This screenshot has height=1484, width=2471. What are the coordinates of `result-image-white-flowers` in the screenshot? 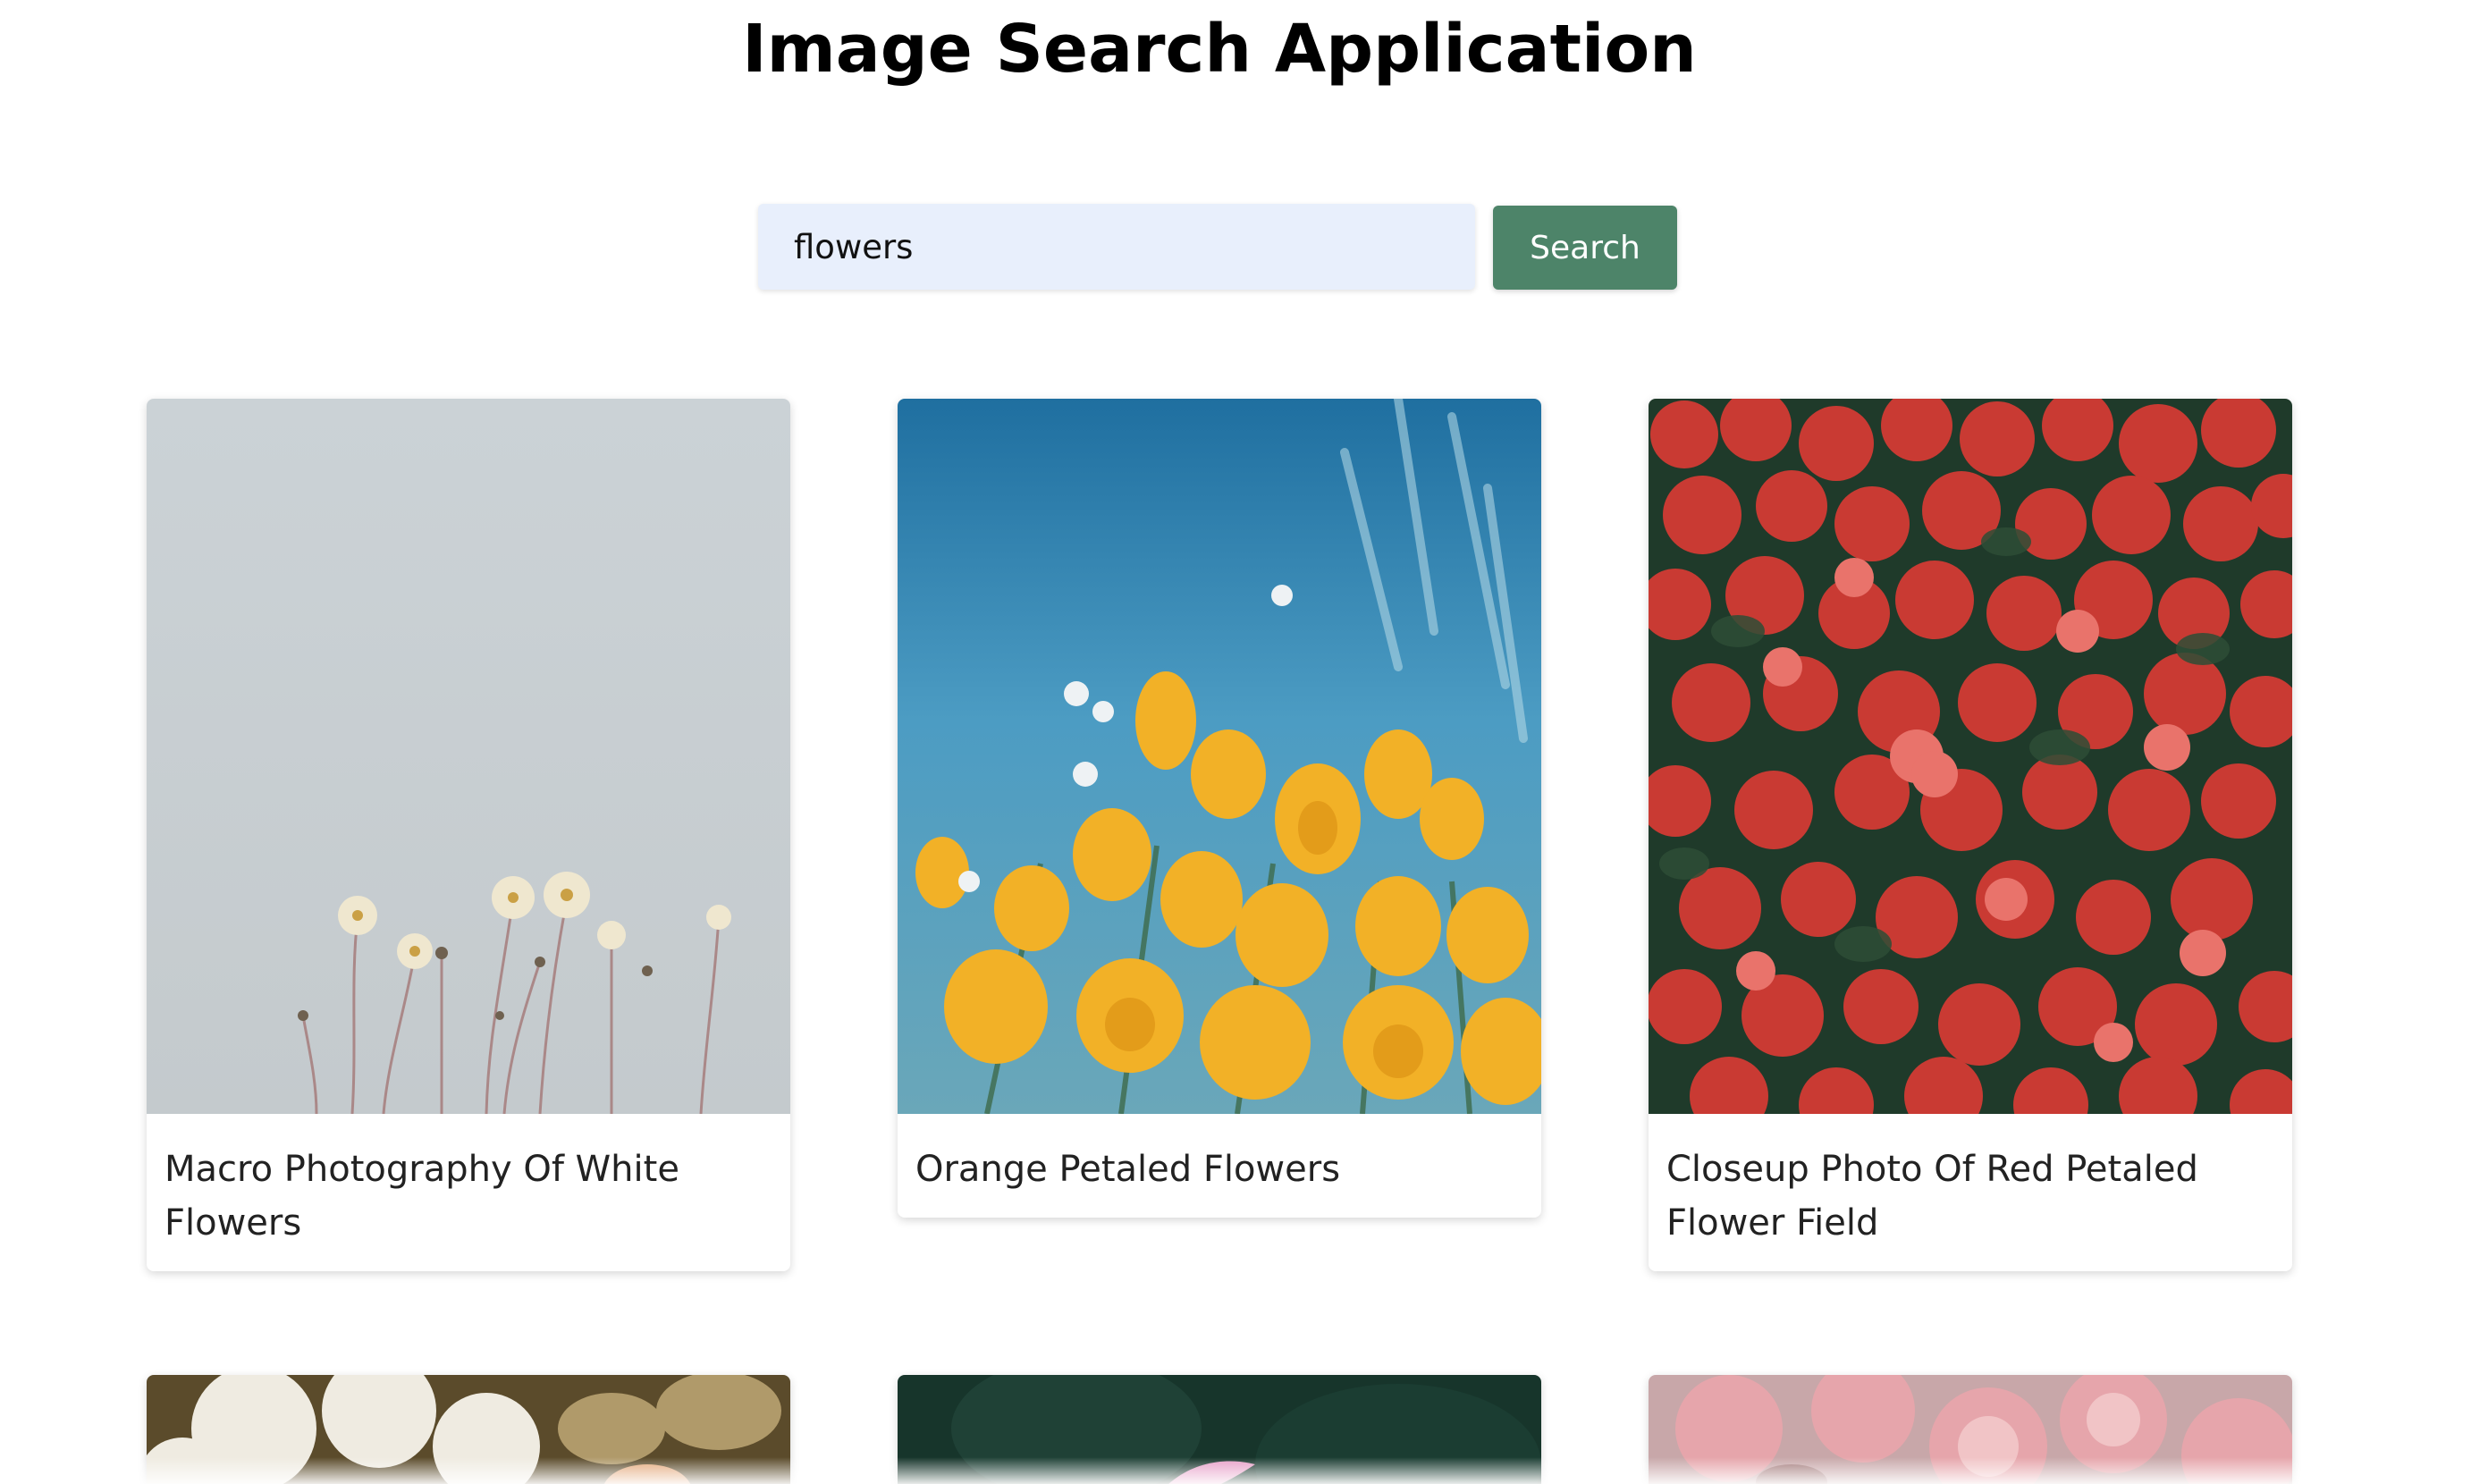 It's located at (468, 756).